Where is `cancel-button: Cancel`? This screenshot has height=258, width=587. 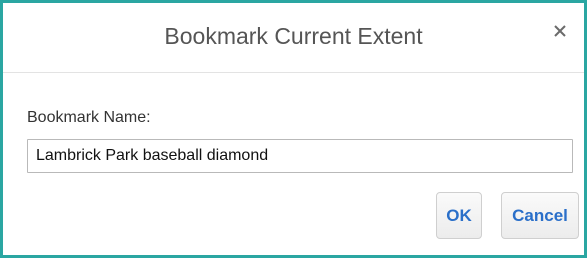 cancel-button: Cancel is located at coordinates (540, 215).